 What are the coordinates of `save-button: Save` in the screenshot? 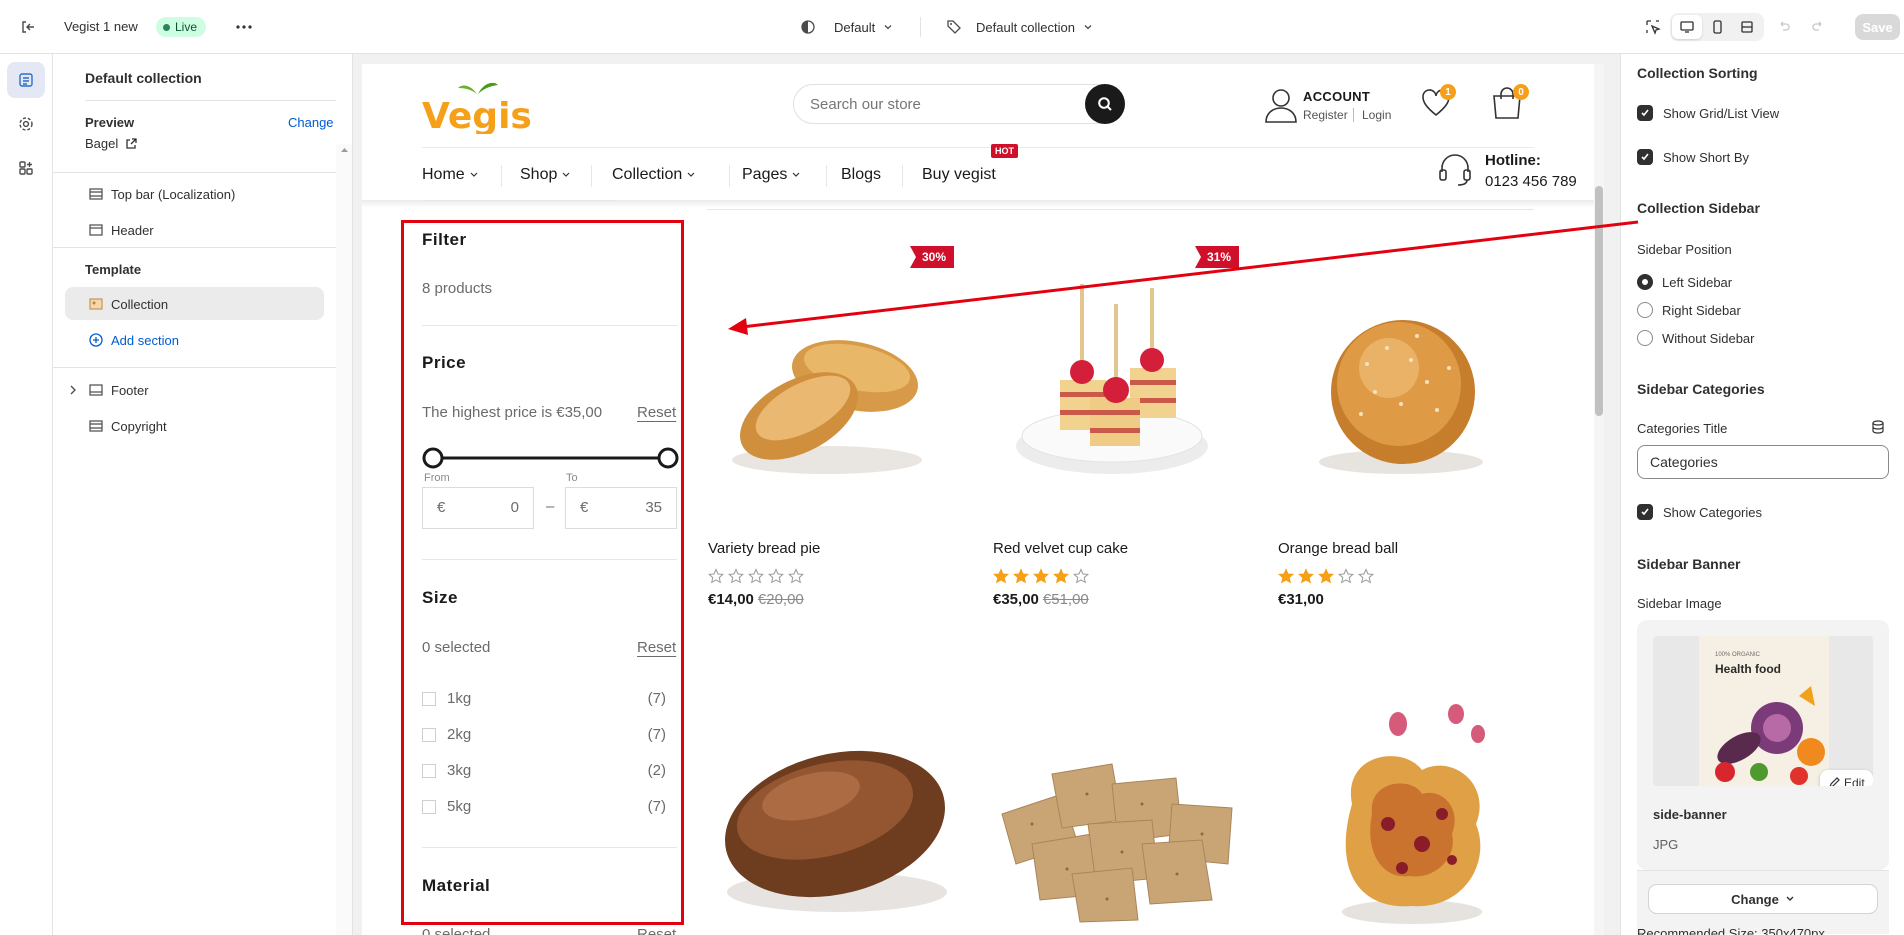 It's located at (1877, 27).